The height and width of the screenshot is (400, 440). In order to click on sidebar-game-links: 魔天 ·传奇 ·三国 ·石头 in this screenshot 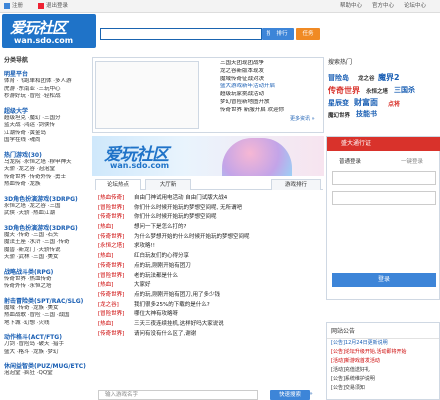, I will do `click(46, 236)`.